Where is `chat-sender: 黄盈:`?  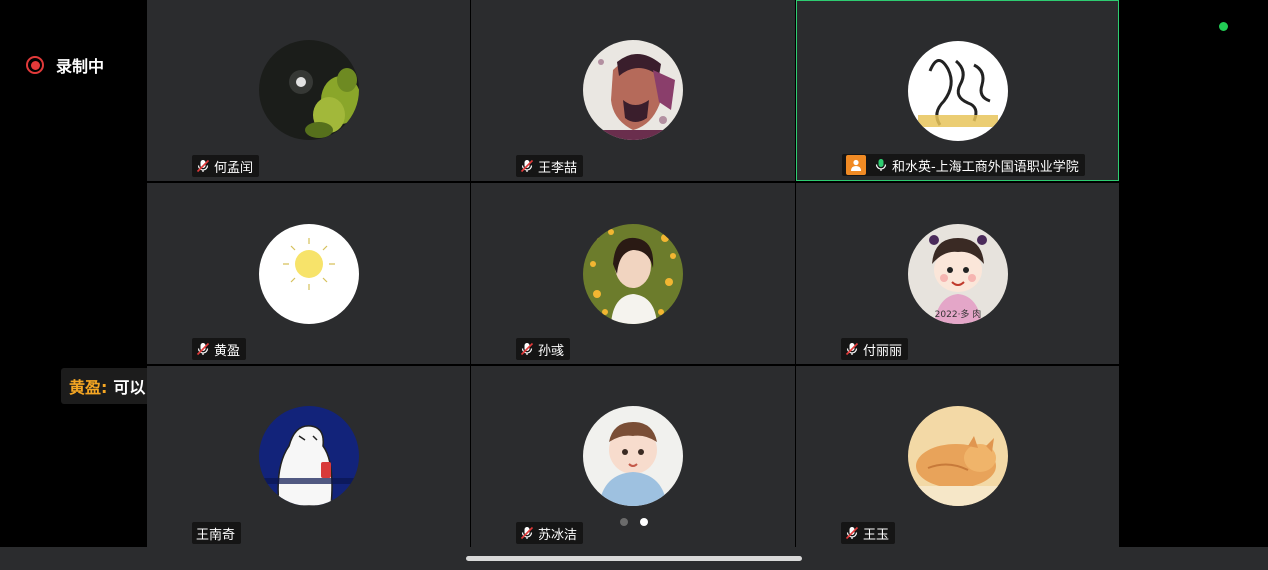 chat-sender: 黄盈: is located at coordinates (88, 387).